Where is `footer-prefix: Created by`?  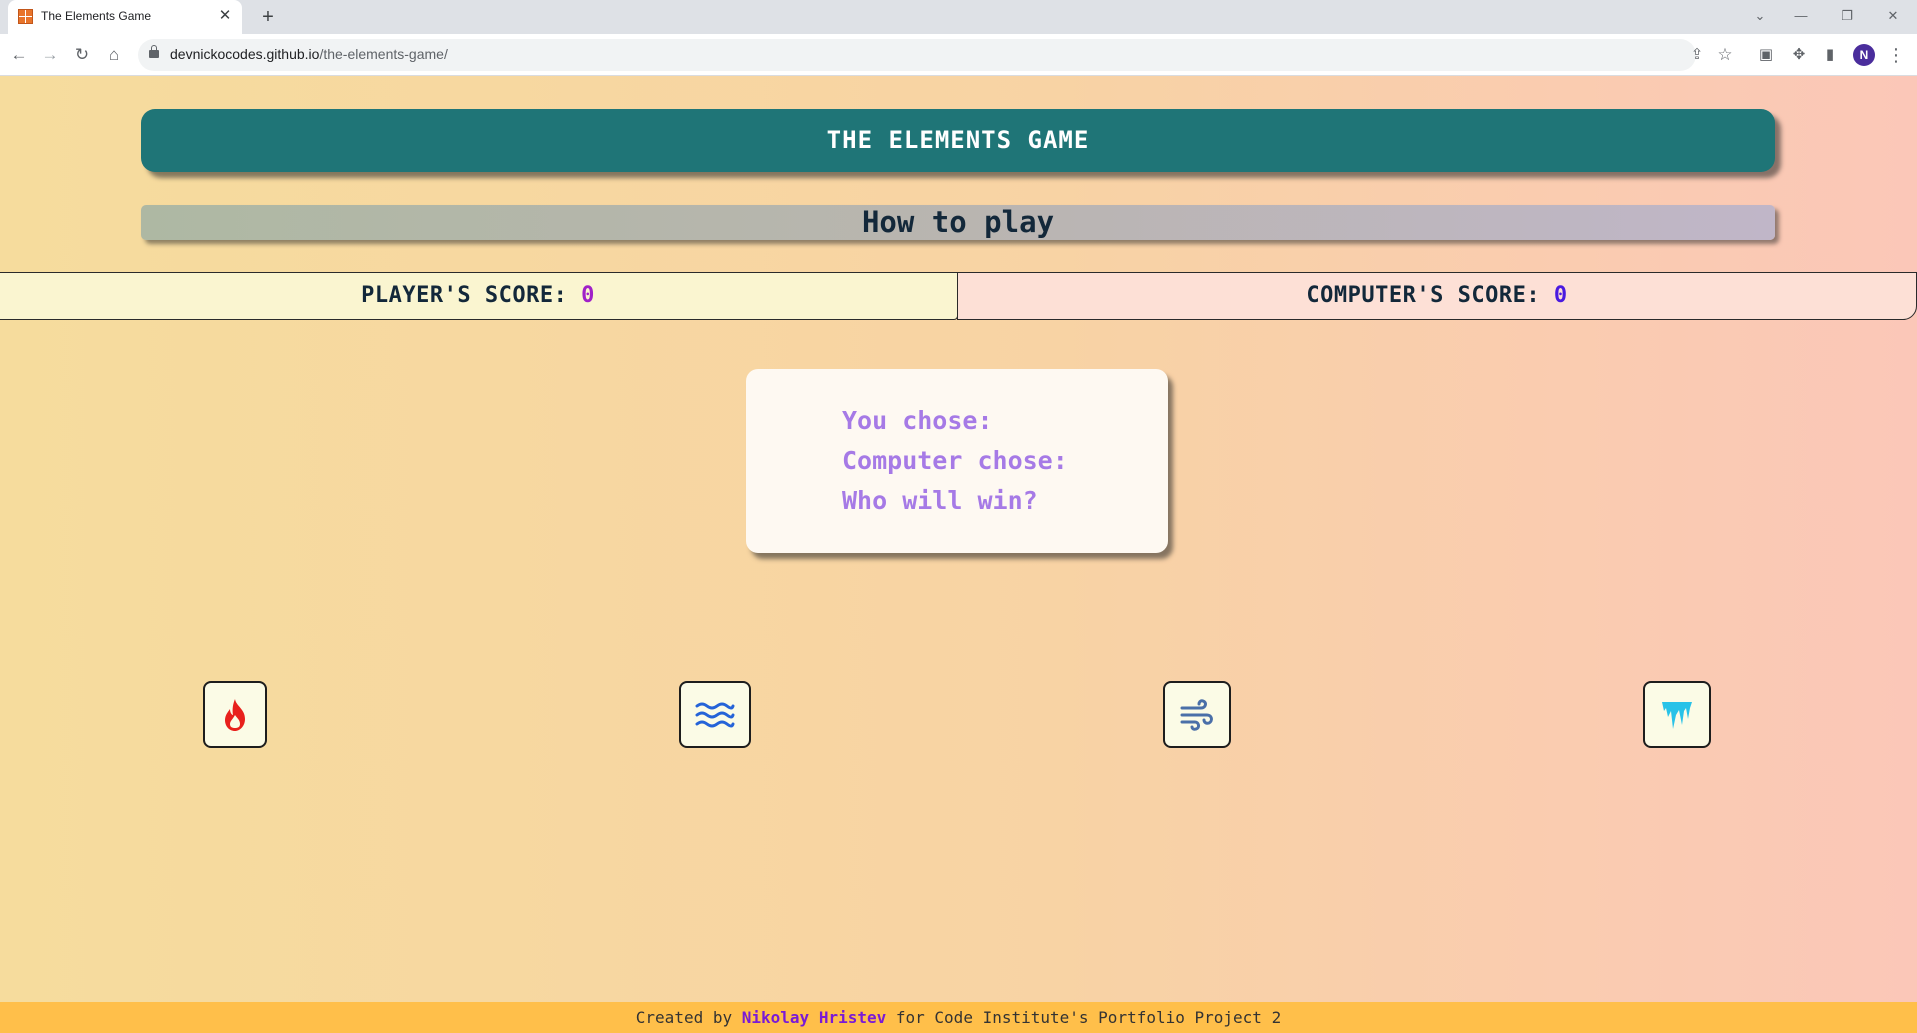 footer-prefix: Created by is located at coordinates (688, 1017).